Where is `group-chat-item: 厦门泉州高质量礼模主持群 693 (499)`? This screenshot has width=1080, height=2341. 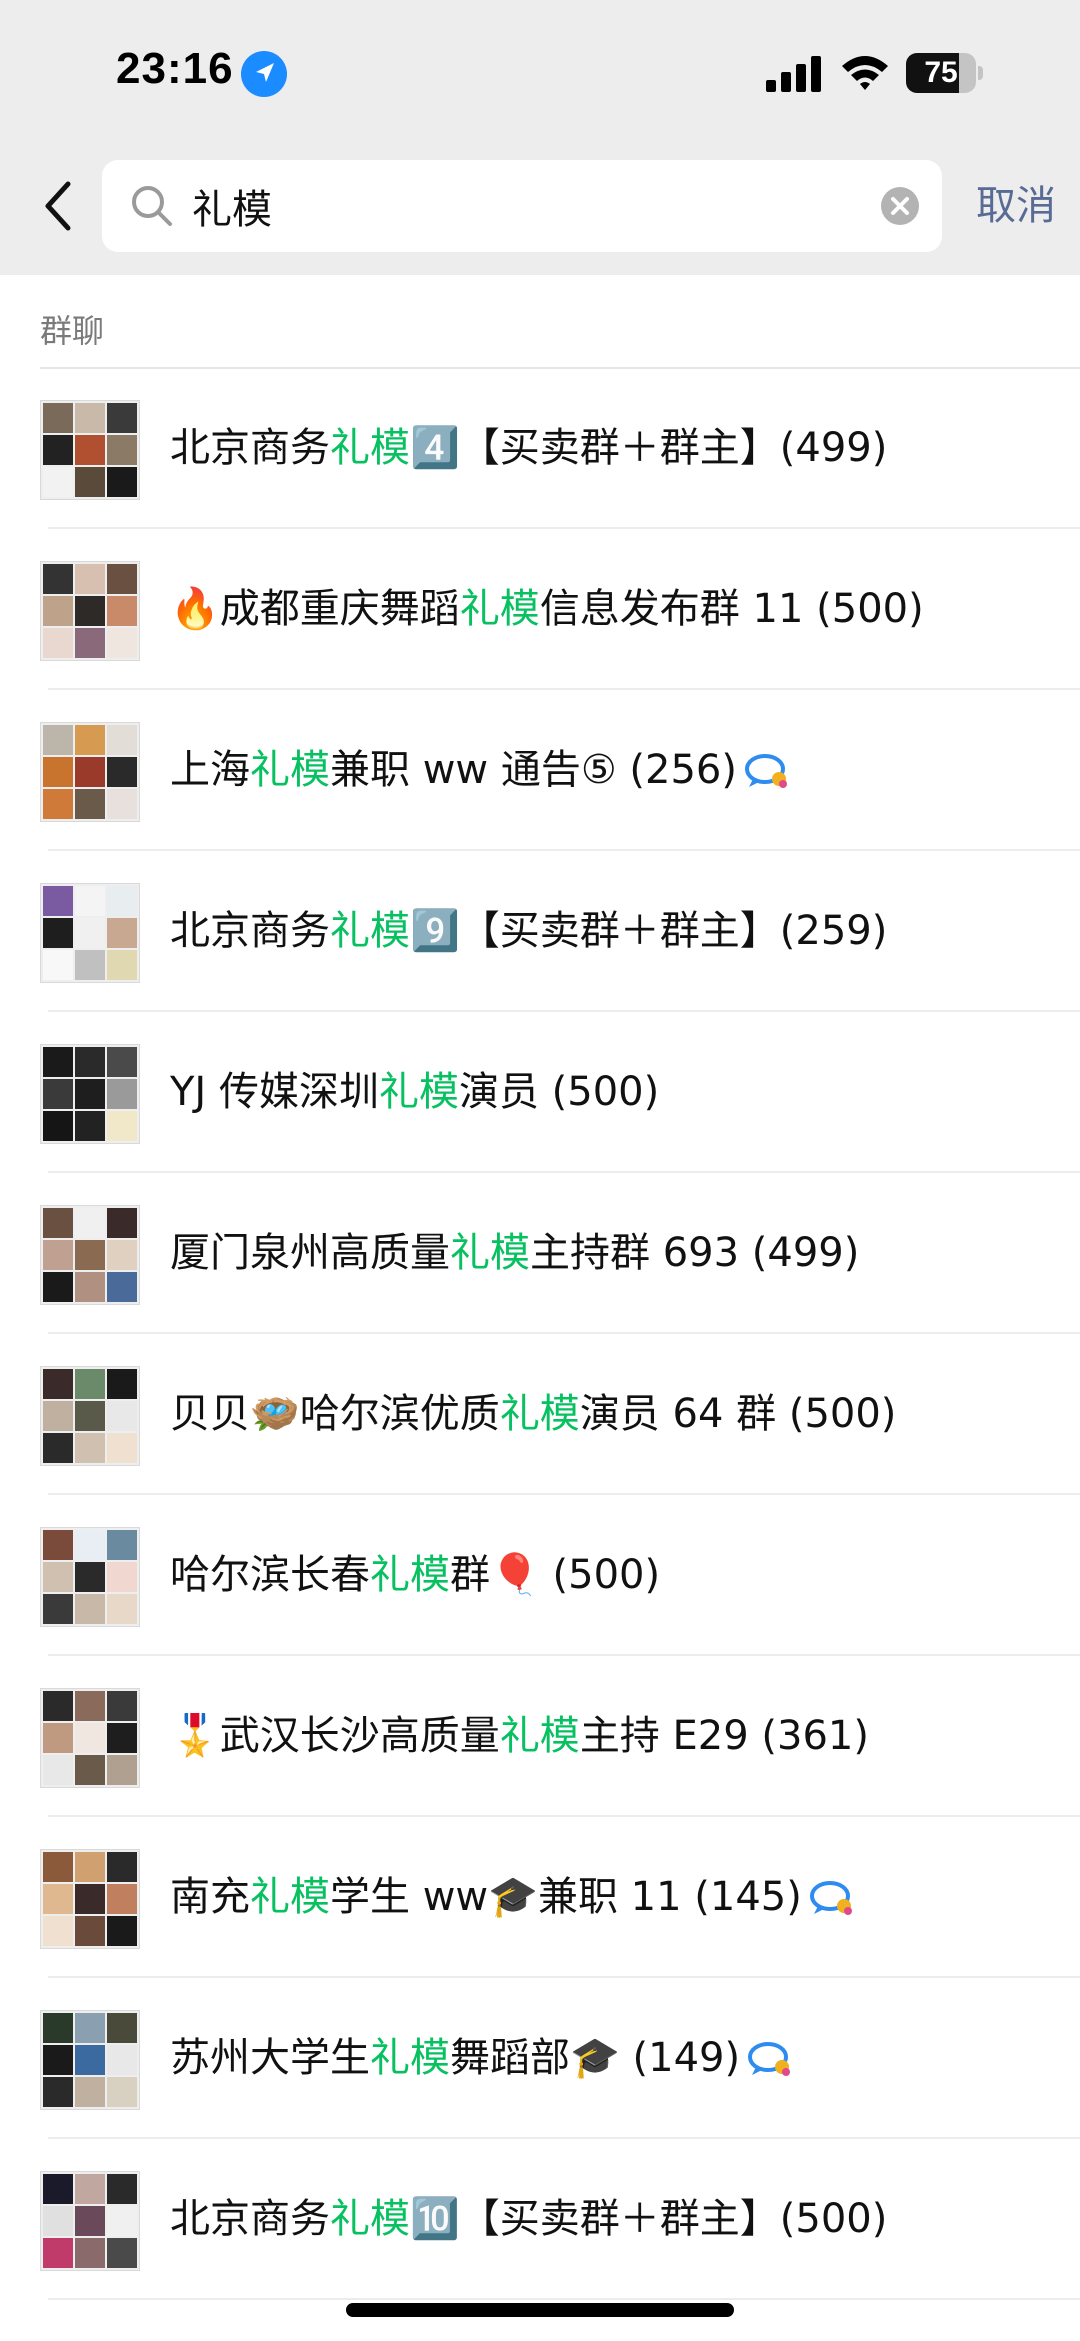
group-chat-item: 厦门泉州高质量礼模主持群 693 (499) is located at coordinates (540, 1253).